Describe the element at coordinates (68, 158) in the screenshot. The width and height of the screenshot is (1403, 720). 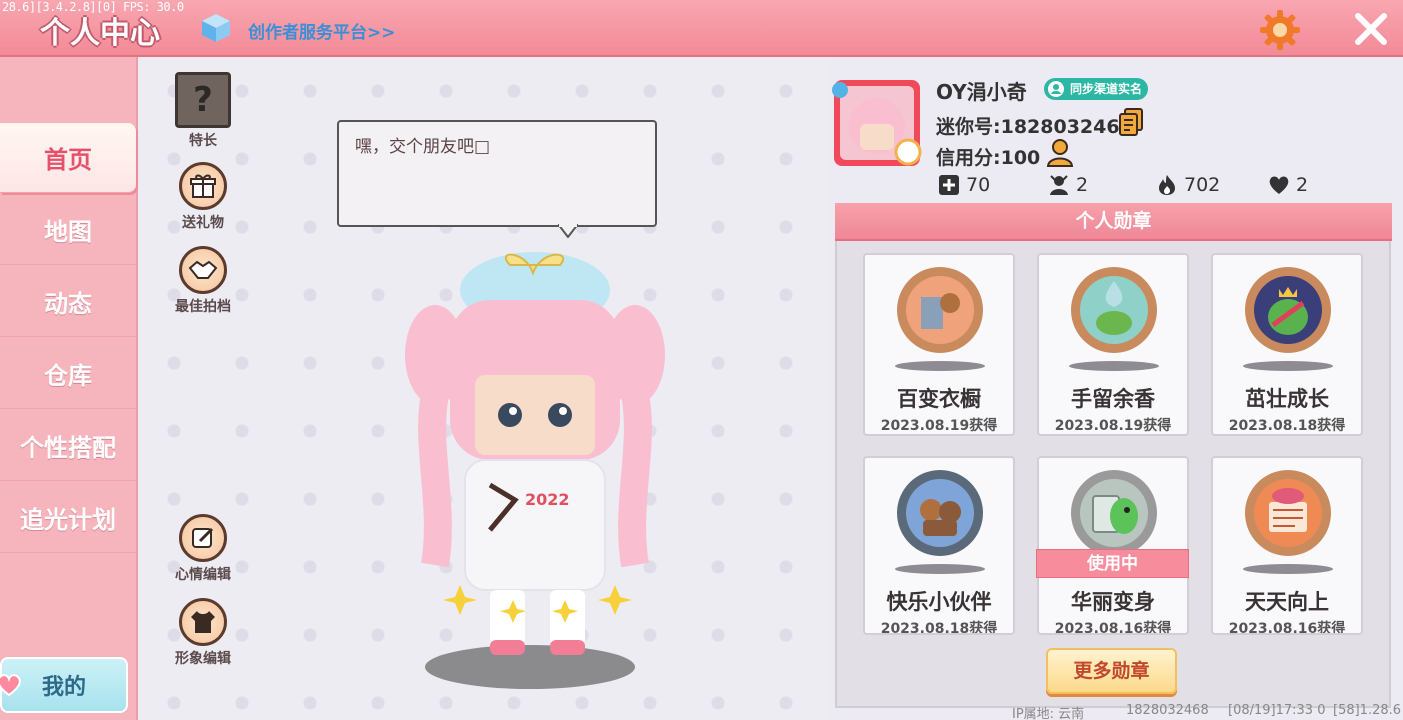
I see `nav-item-home: 首页` at that location.